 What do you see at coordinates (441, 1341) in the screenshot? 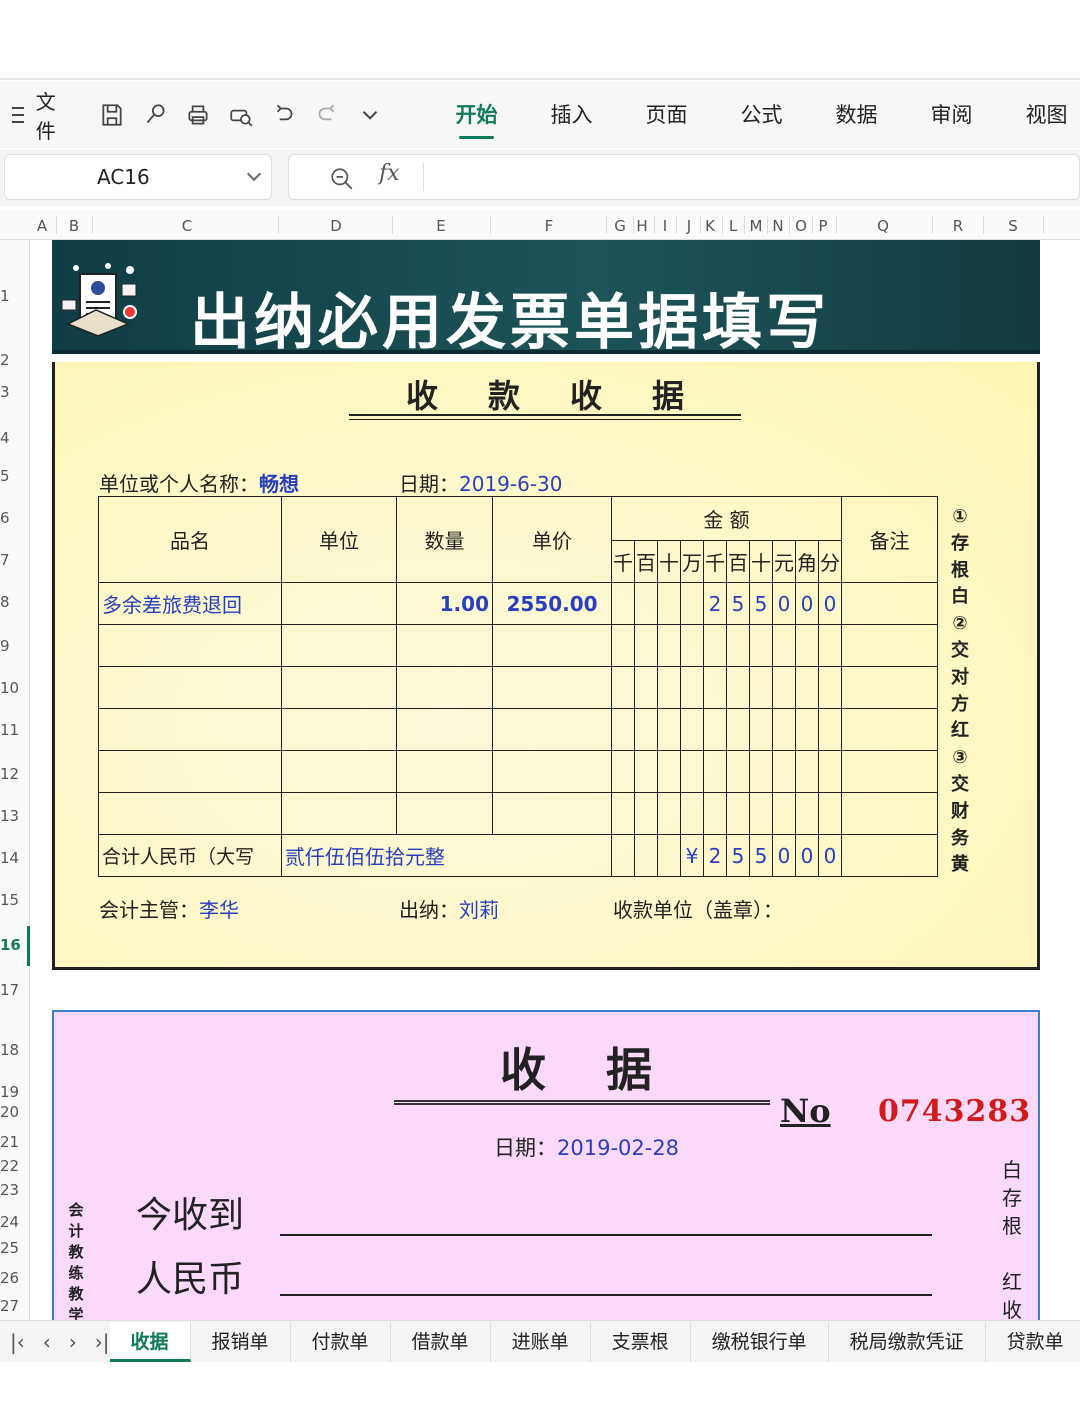
I see `sheet-tab: 借款单` at bounding box center [441, 1341].